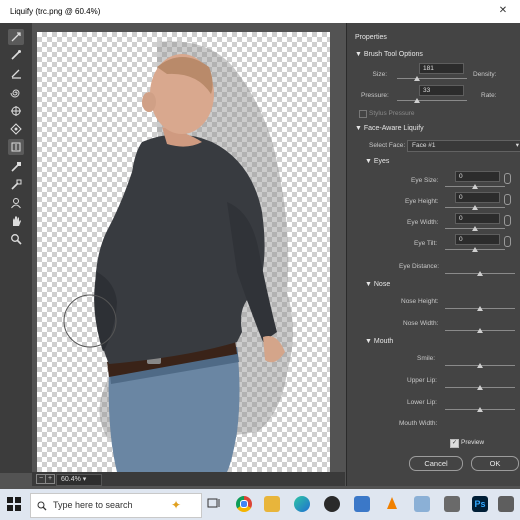  Describe the element at coordinates (480, 409) in the screenshot. I see `lower-lip-slider-thumb` at that location.